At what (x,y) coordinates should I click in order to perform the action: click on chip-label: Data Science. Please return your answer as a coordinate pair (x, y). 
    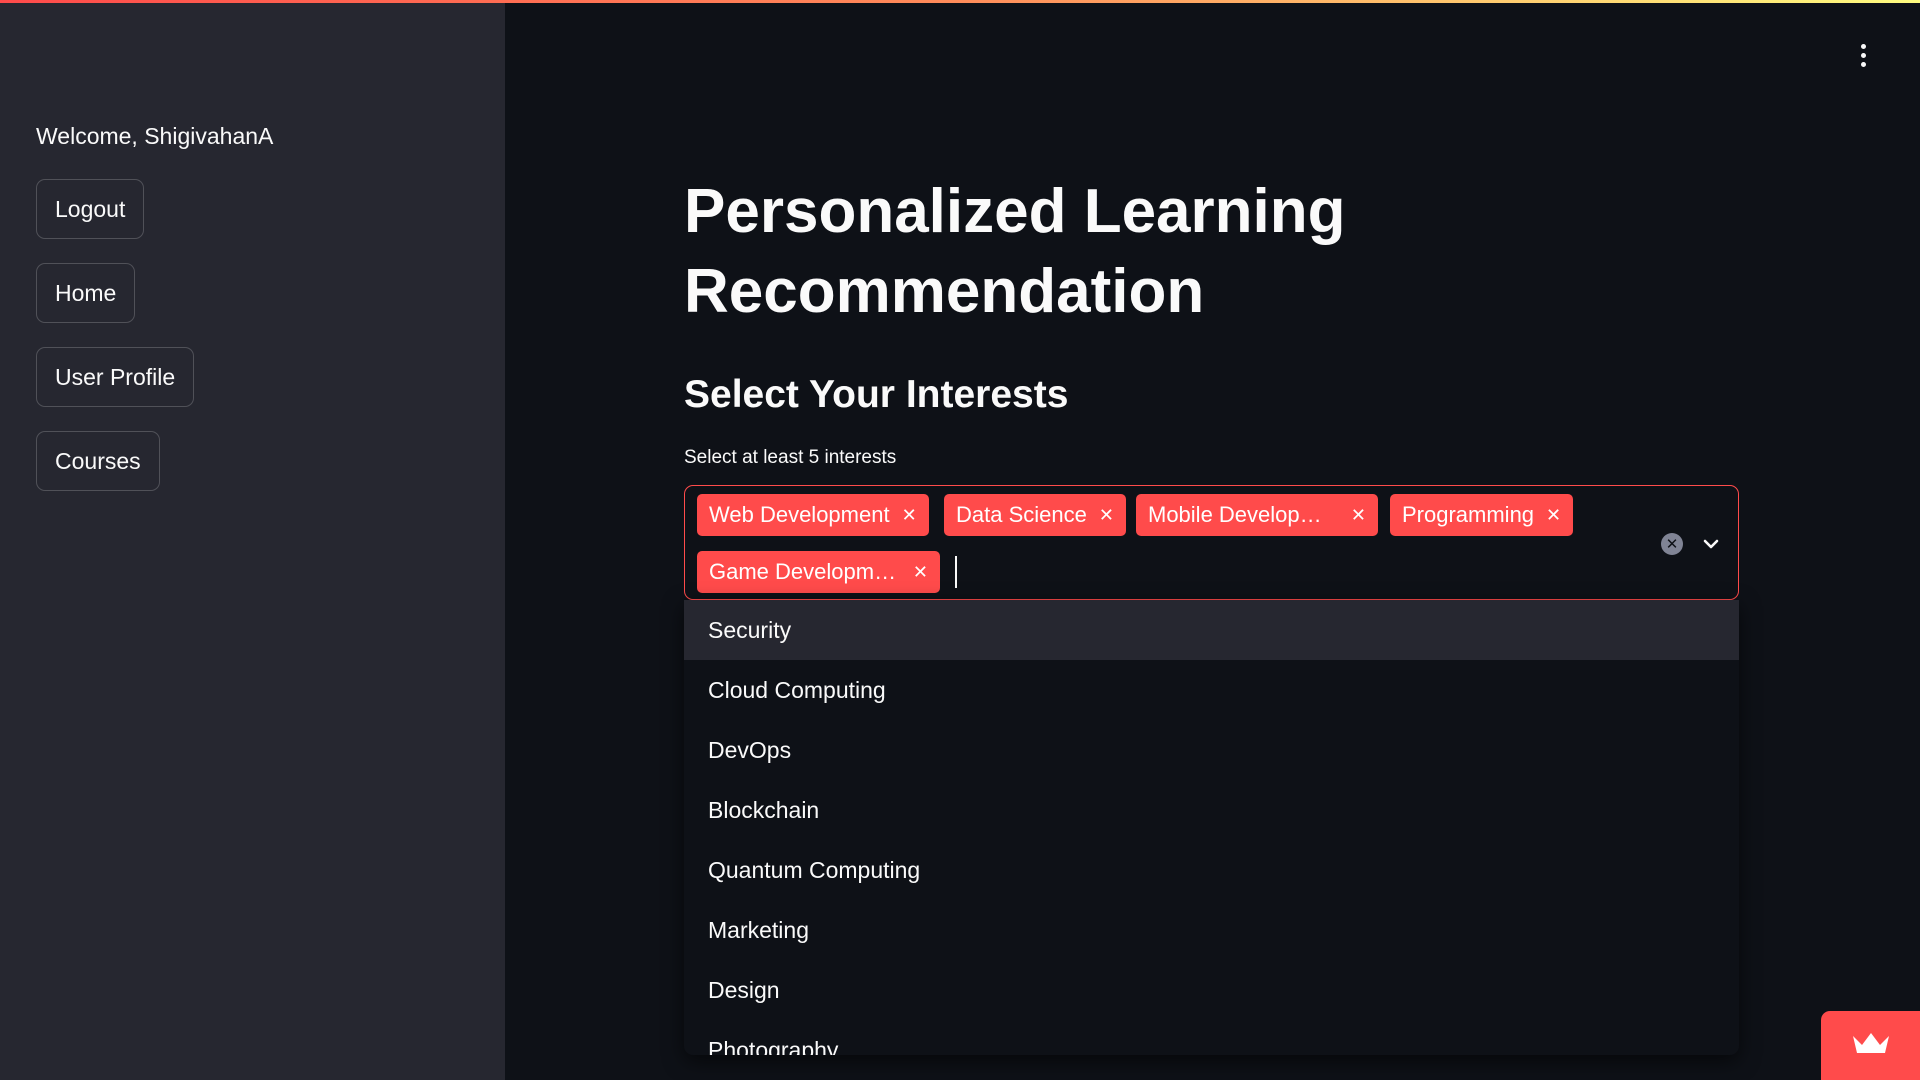
    Looking at the image, I should click on (1021, 514).